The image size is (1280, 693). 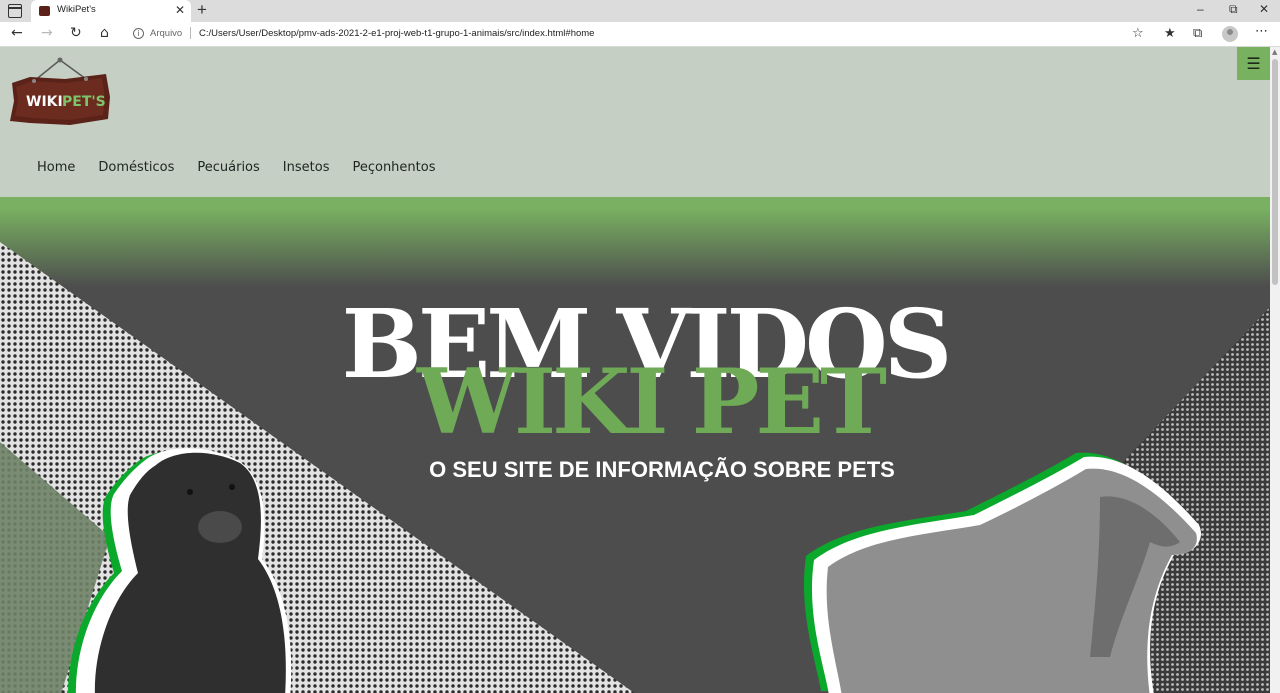 I want to click on minimize-icon: –, so click(x=1200, y=9).